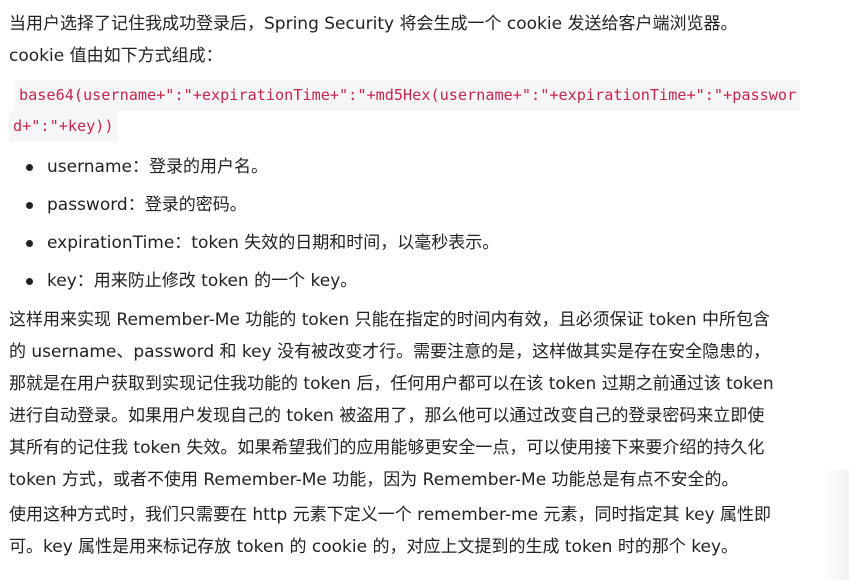  I want to click on code-line-2: d+":"+key)), so click(63, 126).